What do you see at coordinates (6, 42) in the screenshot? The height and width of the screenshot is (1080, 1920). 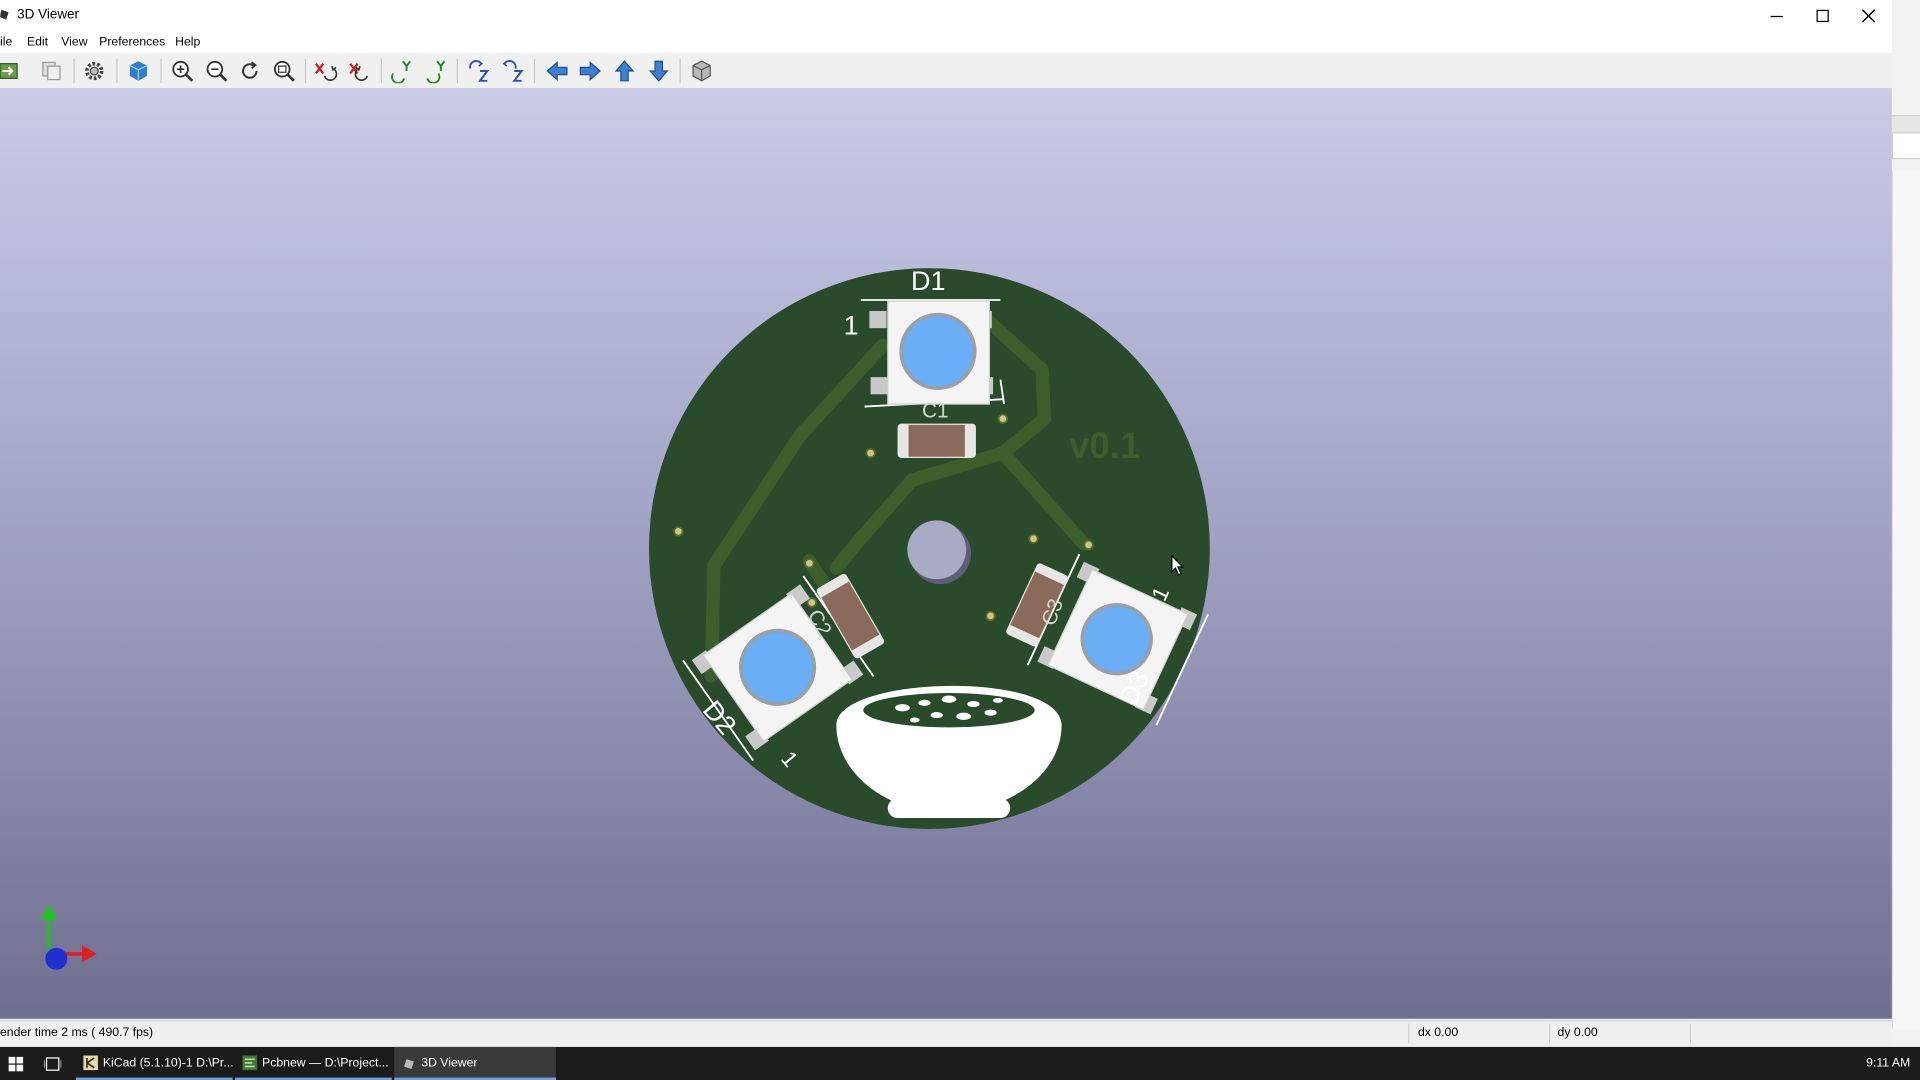 I see `menu-file: ile` at bounding box center [6, 42].